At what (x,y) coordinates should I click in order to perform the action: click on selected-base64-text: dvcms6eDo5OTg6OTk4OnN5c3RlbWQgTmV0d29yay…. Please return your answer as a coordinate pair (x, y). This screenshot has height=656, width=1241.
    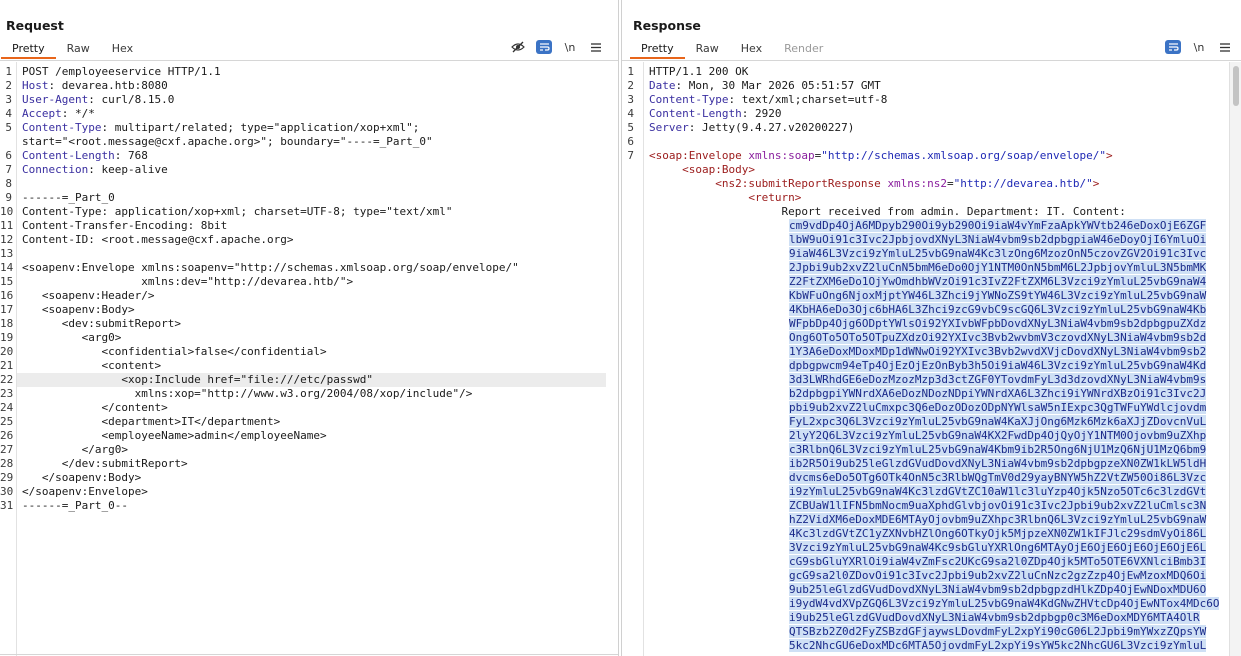
    Looking at the image, I should click on (998, 477).